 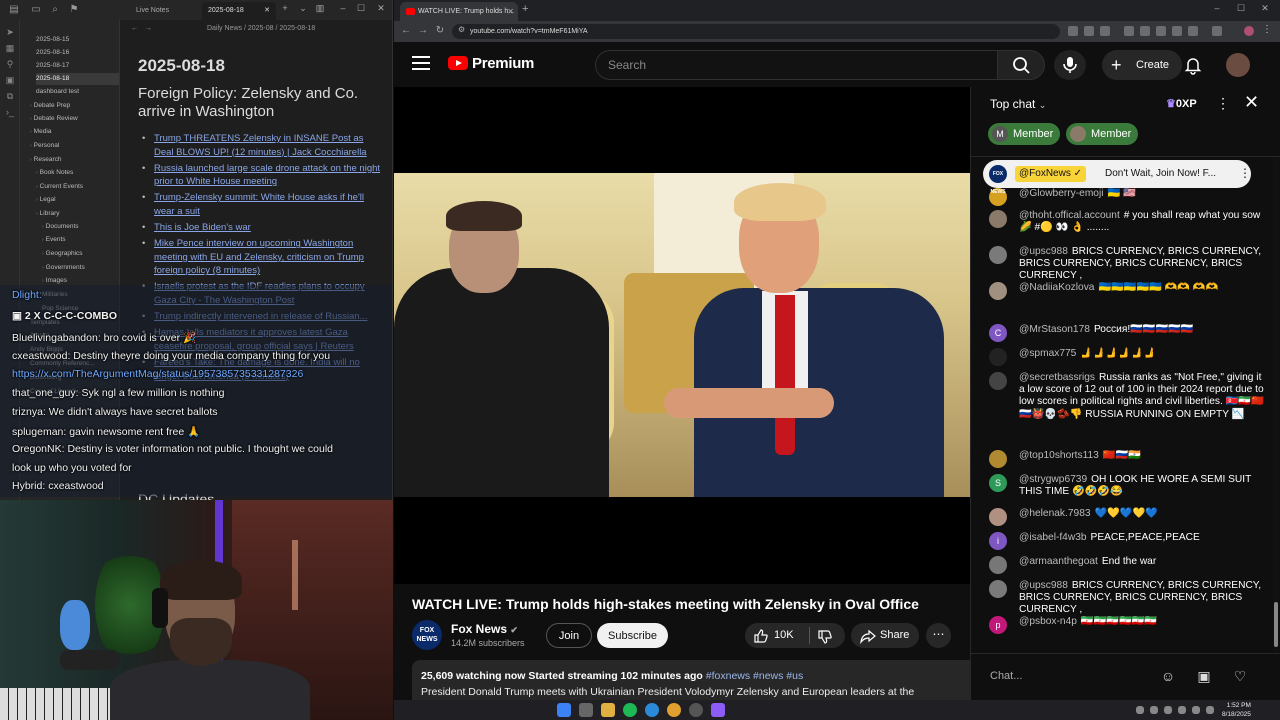 I want to click on bookmark-icon: ⚑, so click(x=74, y=10).